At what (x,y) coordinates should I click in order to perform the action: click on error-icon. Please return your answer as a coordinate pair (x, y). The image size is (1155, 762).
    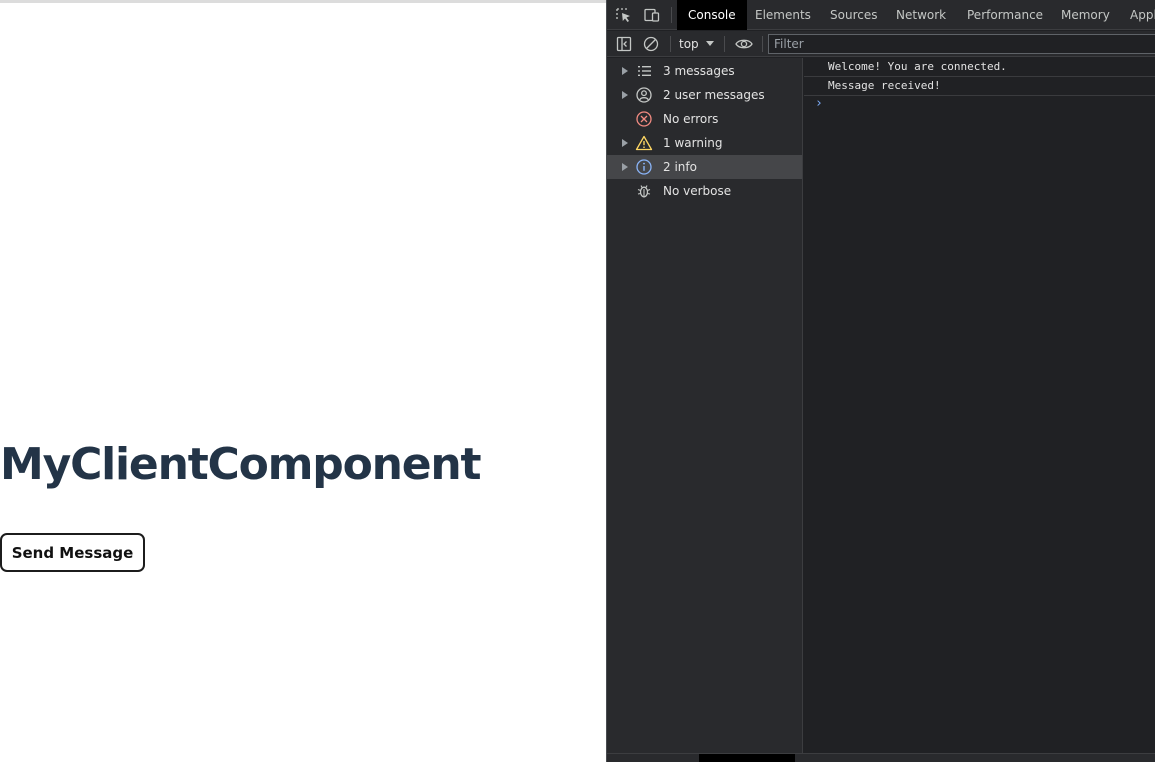
    Looking at the image, I should click on (644, 119).